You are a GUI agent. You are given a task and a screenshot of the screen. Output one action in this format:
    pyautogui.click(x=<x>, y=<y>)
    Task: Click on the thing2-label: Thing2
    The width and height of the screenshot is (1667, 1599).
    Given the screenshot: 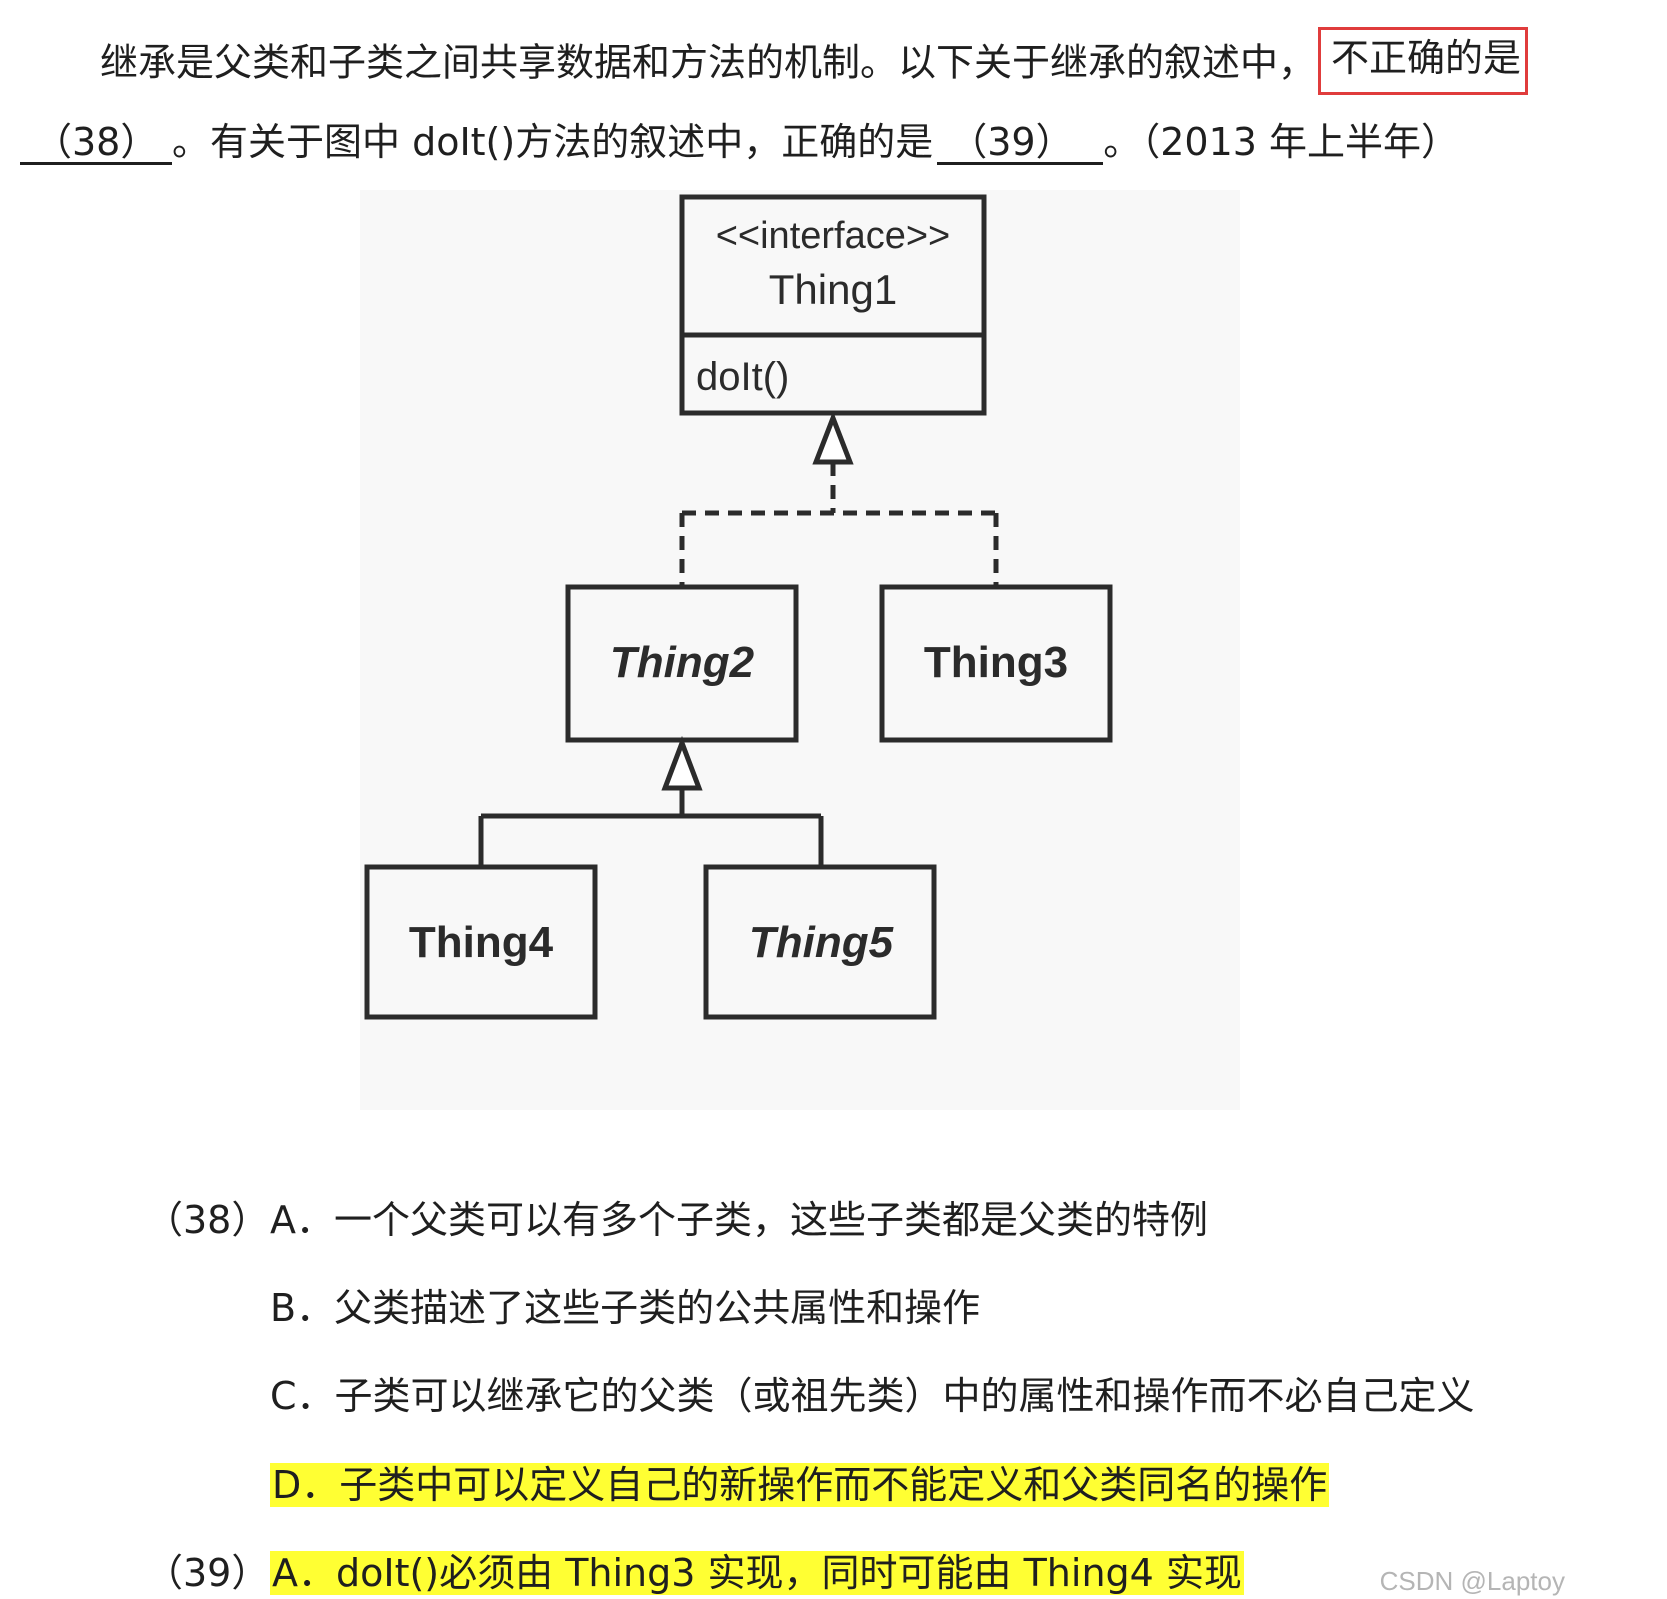 What is the action you would take?
    pyautogui.click(x=682, y=662)
    